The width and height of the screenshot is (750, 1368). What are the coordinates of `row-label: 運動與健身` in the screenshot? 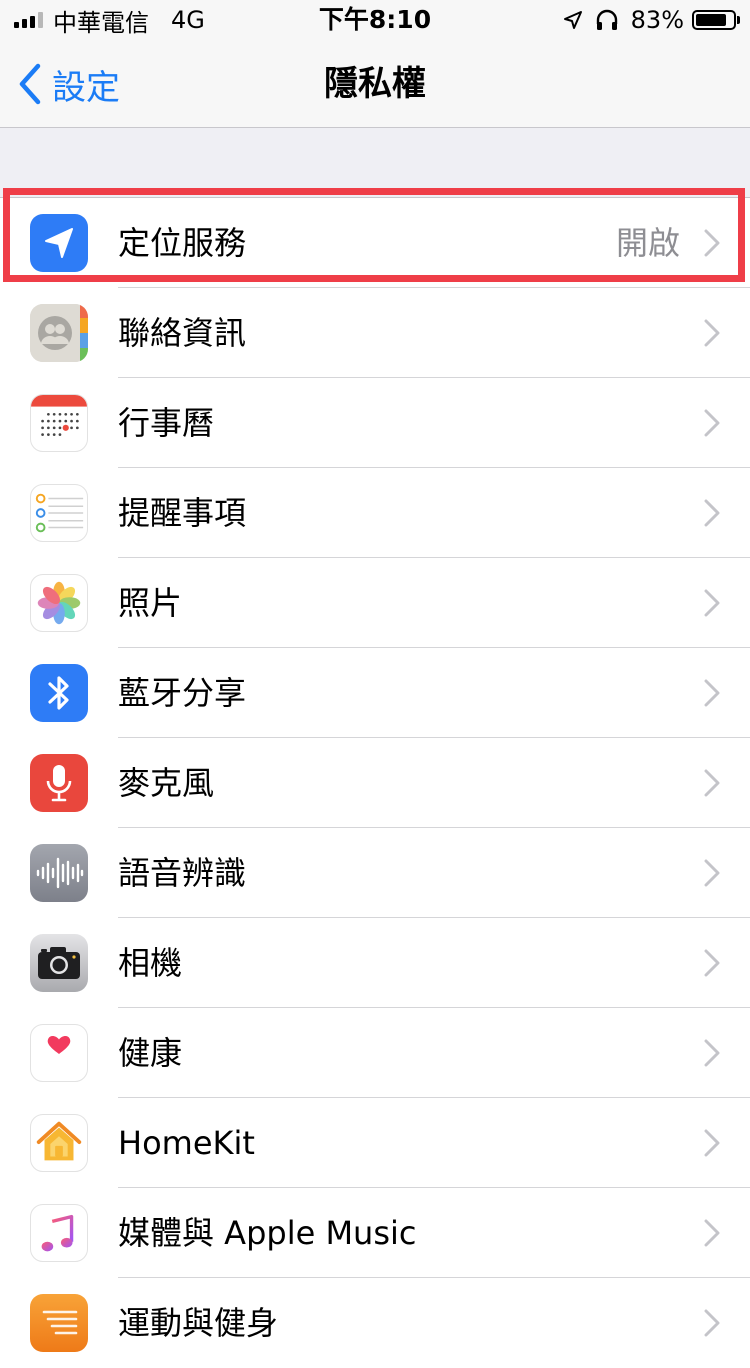 It's located at (198, 1323).